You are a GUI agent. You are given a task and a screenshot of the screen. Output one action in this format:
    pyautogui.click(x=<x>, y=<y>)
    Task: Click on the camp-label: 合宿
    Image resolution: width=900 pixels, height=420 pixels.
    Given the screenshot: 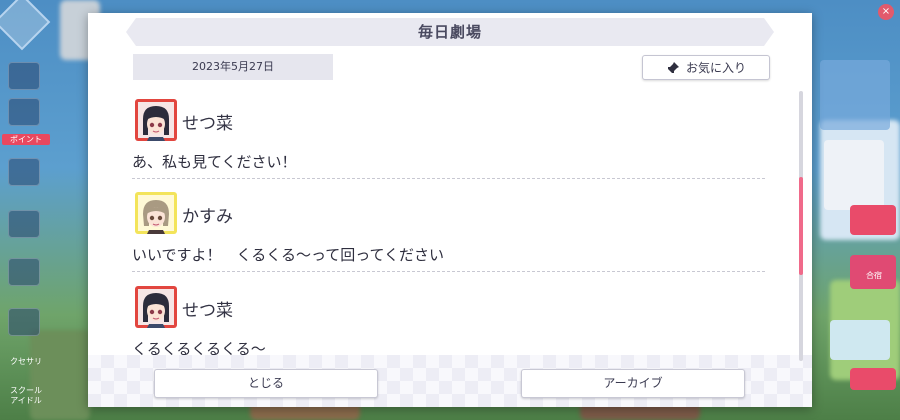 What is the action you would take?
    pyautogui.click(x=874, y=275)
    